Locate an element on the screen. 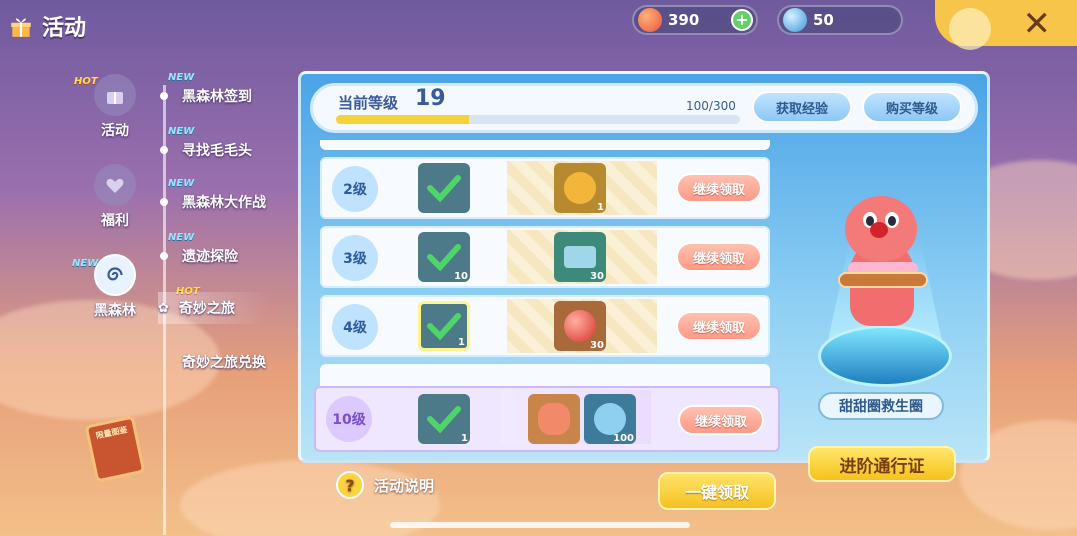  coin-counter: 390 + is located at coordinates (695, 20).